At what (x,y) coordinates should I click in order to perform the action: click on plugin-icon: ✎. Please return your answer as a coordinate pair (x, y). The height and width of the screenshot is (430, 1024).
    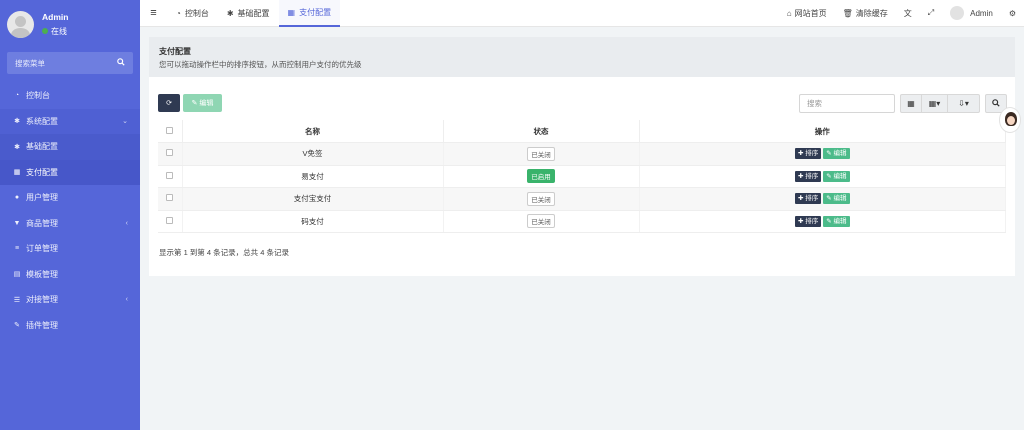
    Looking at the image, I should click on (17, 326).